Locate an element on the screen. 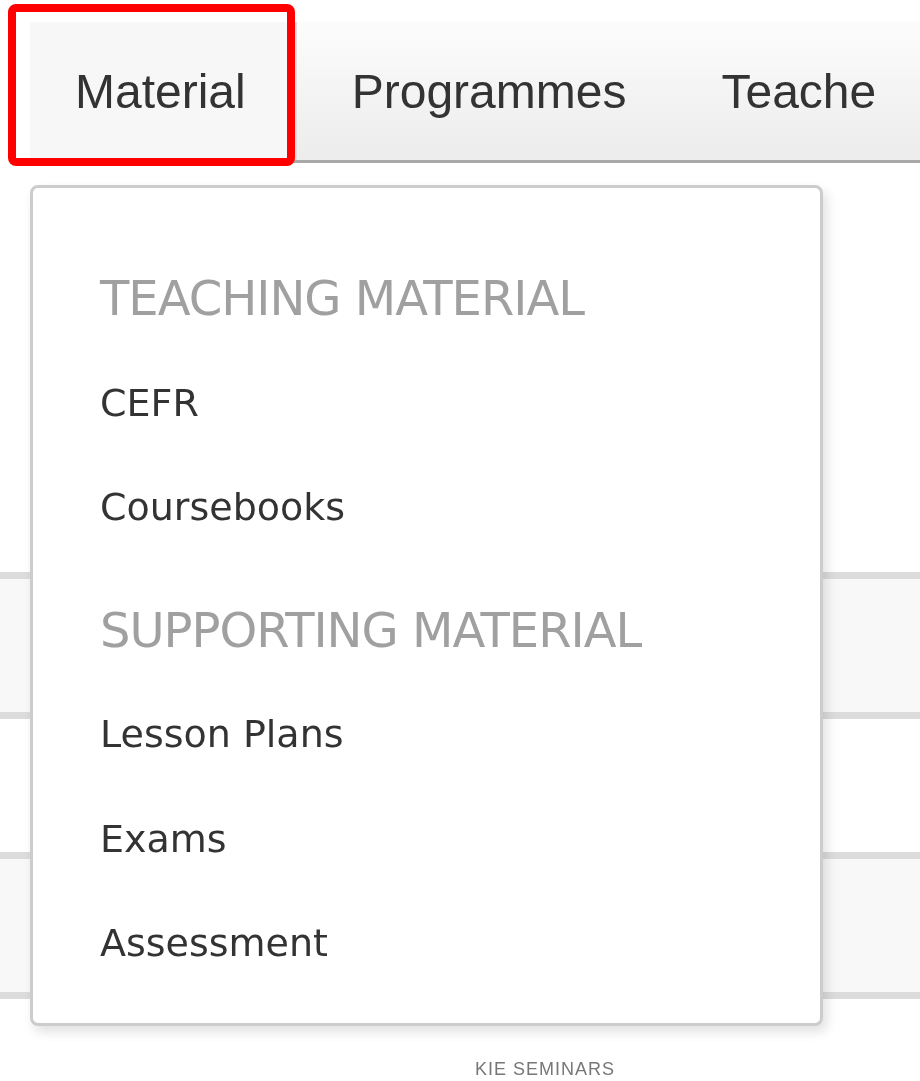 This screenshot has height=1081, width=920. menu-heading: TEACHING MATERIAL is located at coordinates (343, 300).